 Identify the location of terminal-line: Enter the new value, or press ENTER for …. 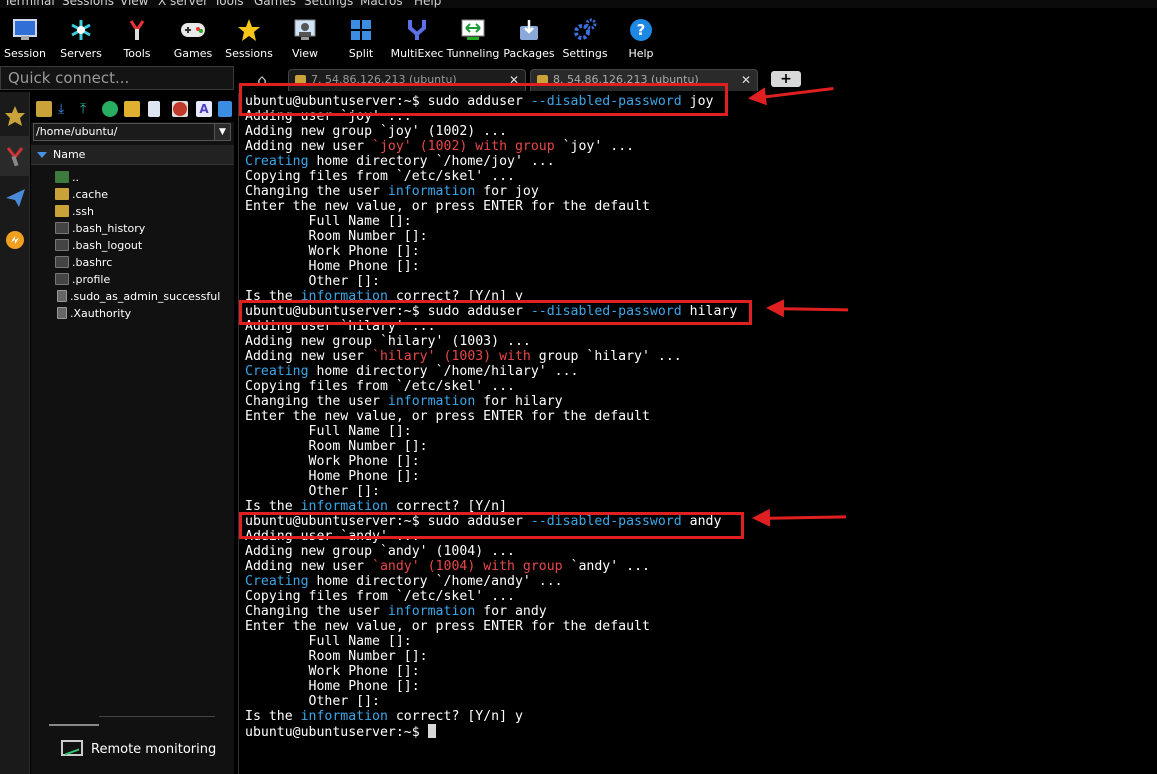
(491, 626).